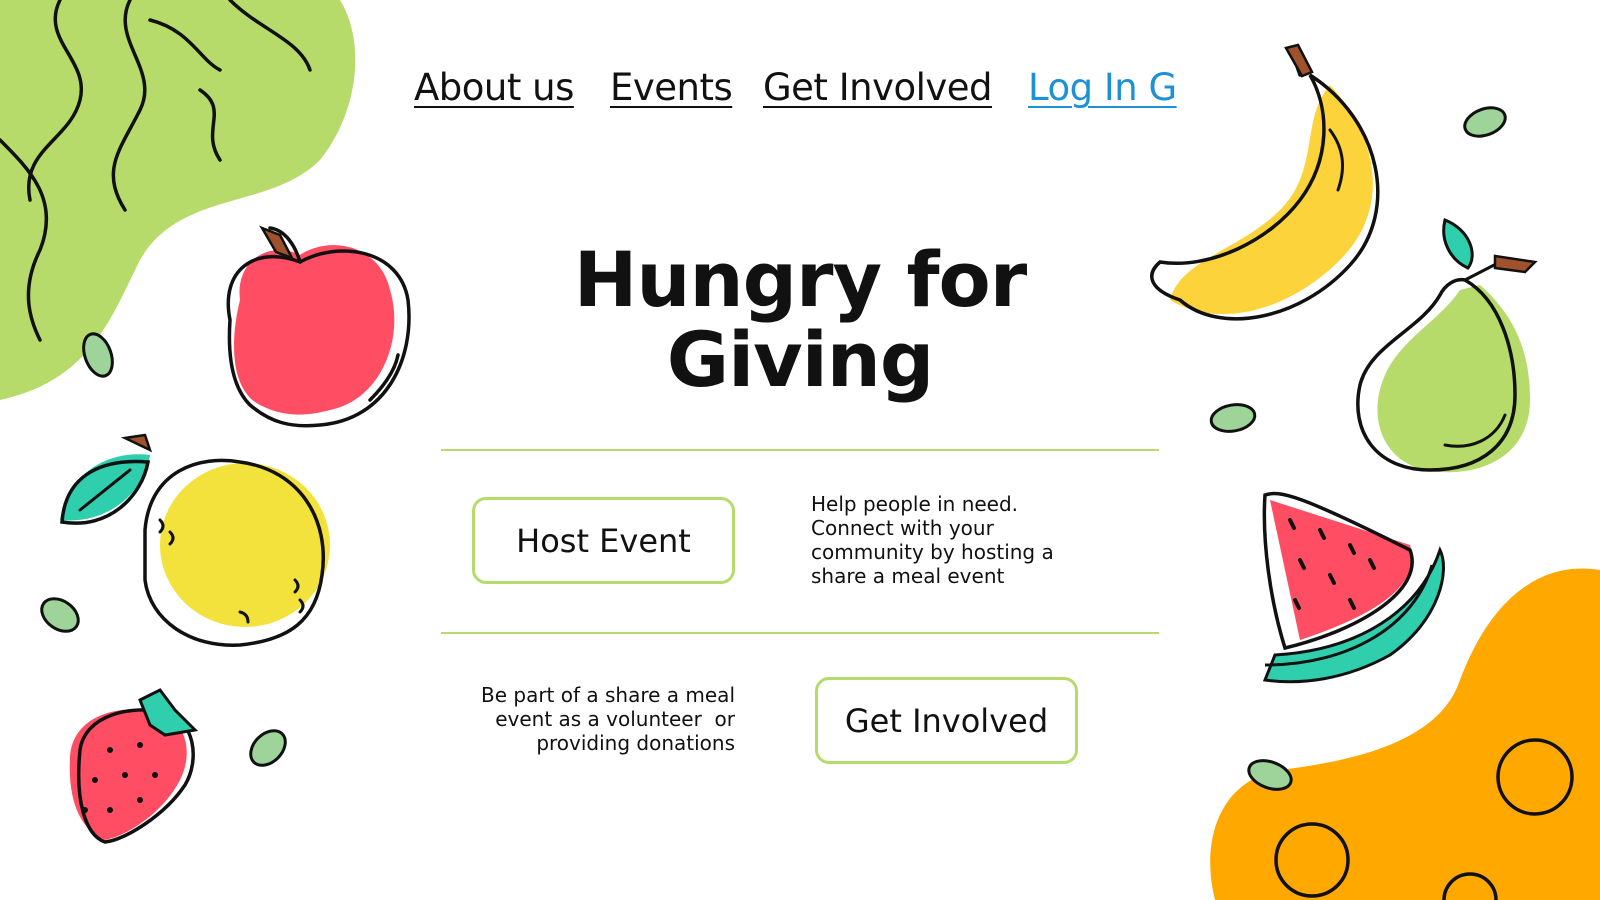 Image resolution: width=1600 pixels, height=900 pixels. What do you see at coordinates (635, 743) in the screenshot?
I see `involve-description-line: providing donations` at bounding box center [635, 743].